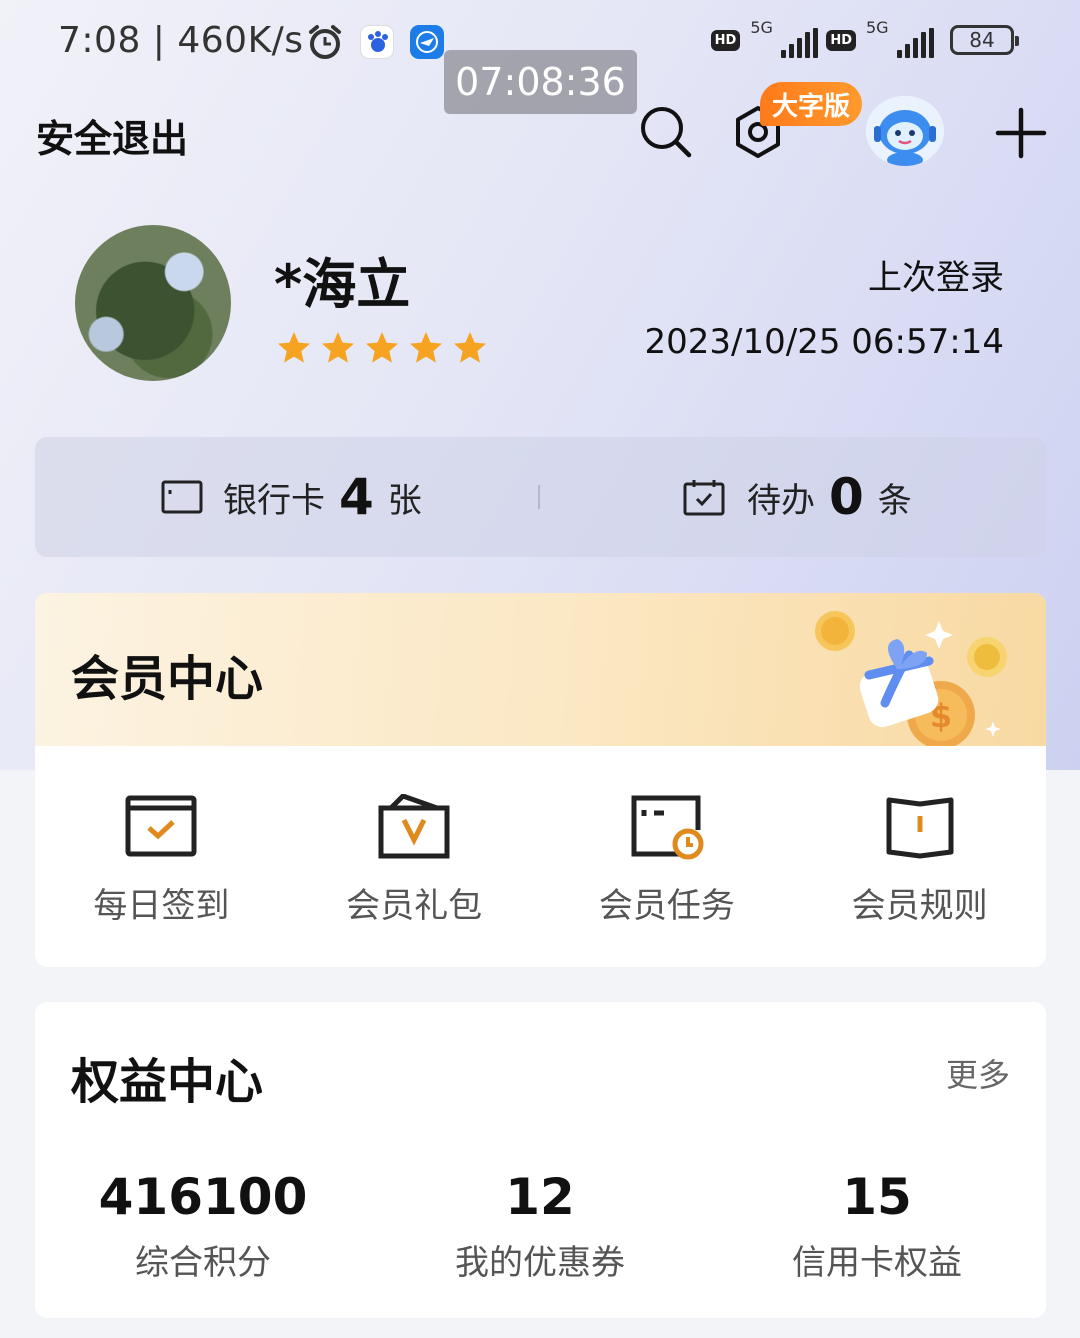  I want to click on coupons-value: 12, so click(540, 1197).